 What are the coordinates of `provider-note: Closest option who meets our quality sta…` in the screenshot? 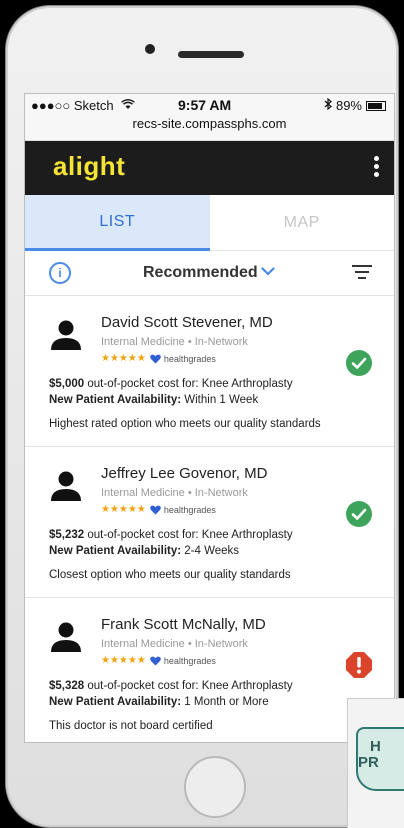 It's located at (170, 575).